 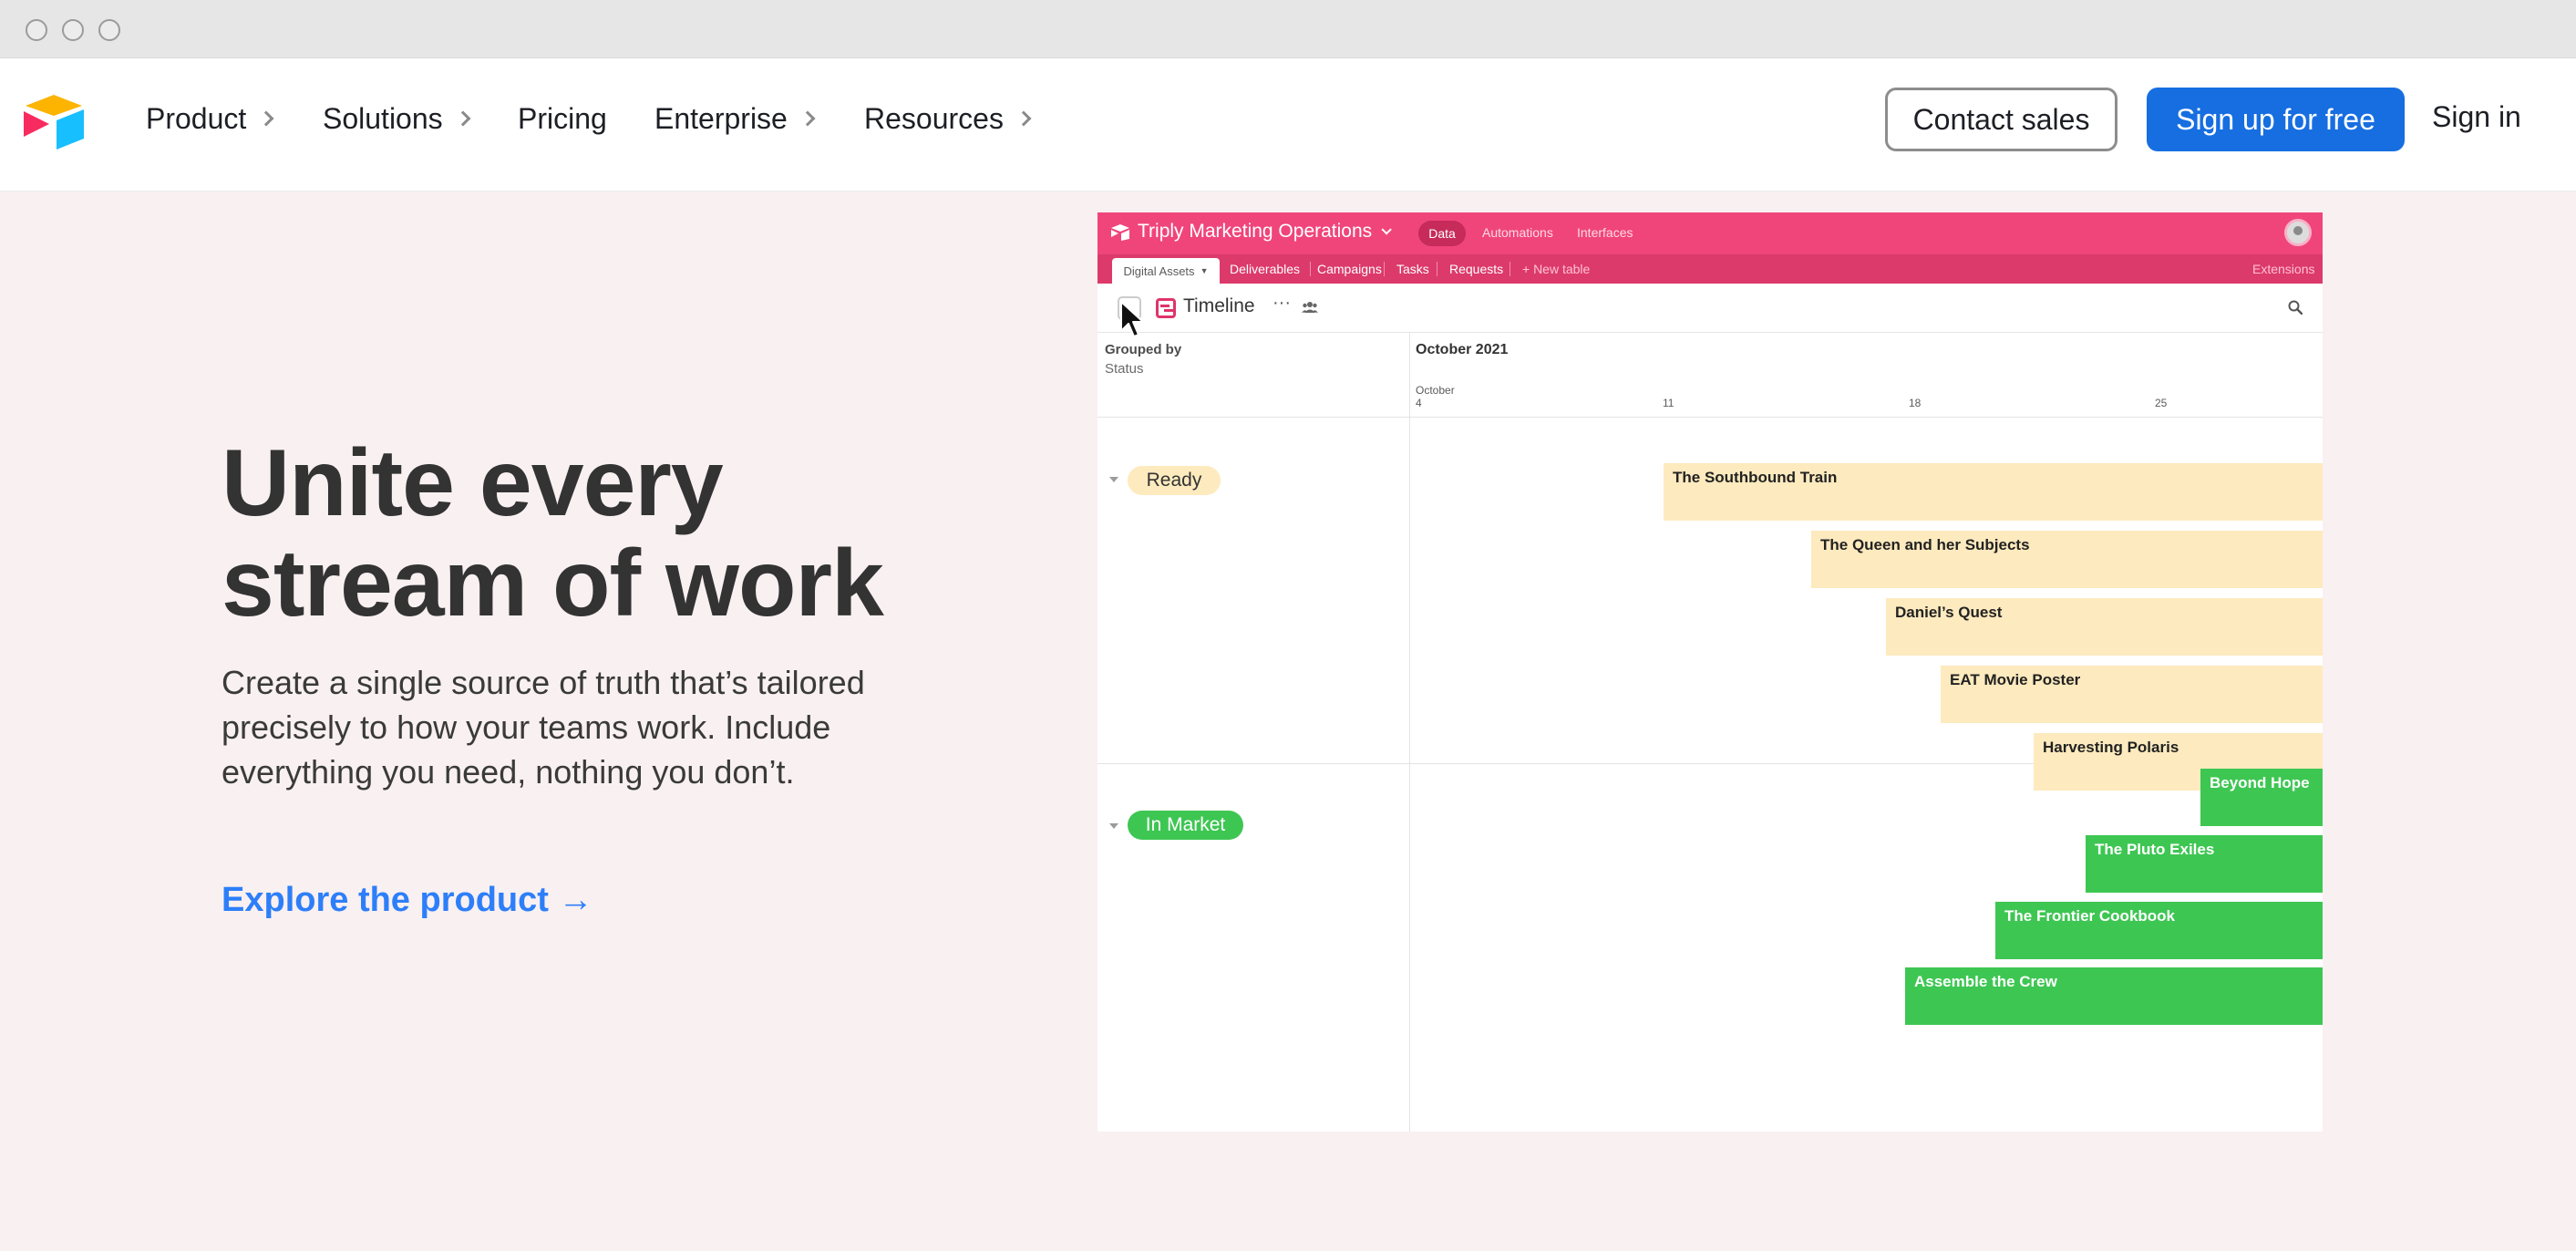 I want to click on timeline-view-icon, so click(x=1166, y=308).